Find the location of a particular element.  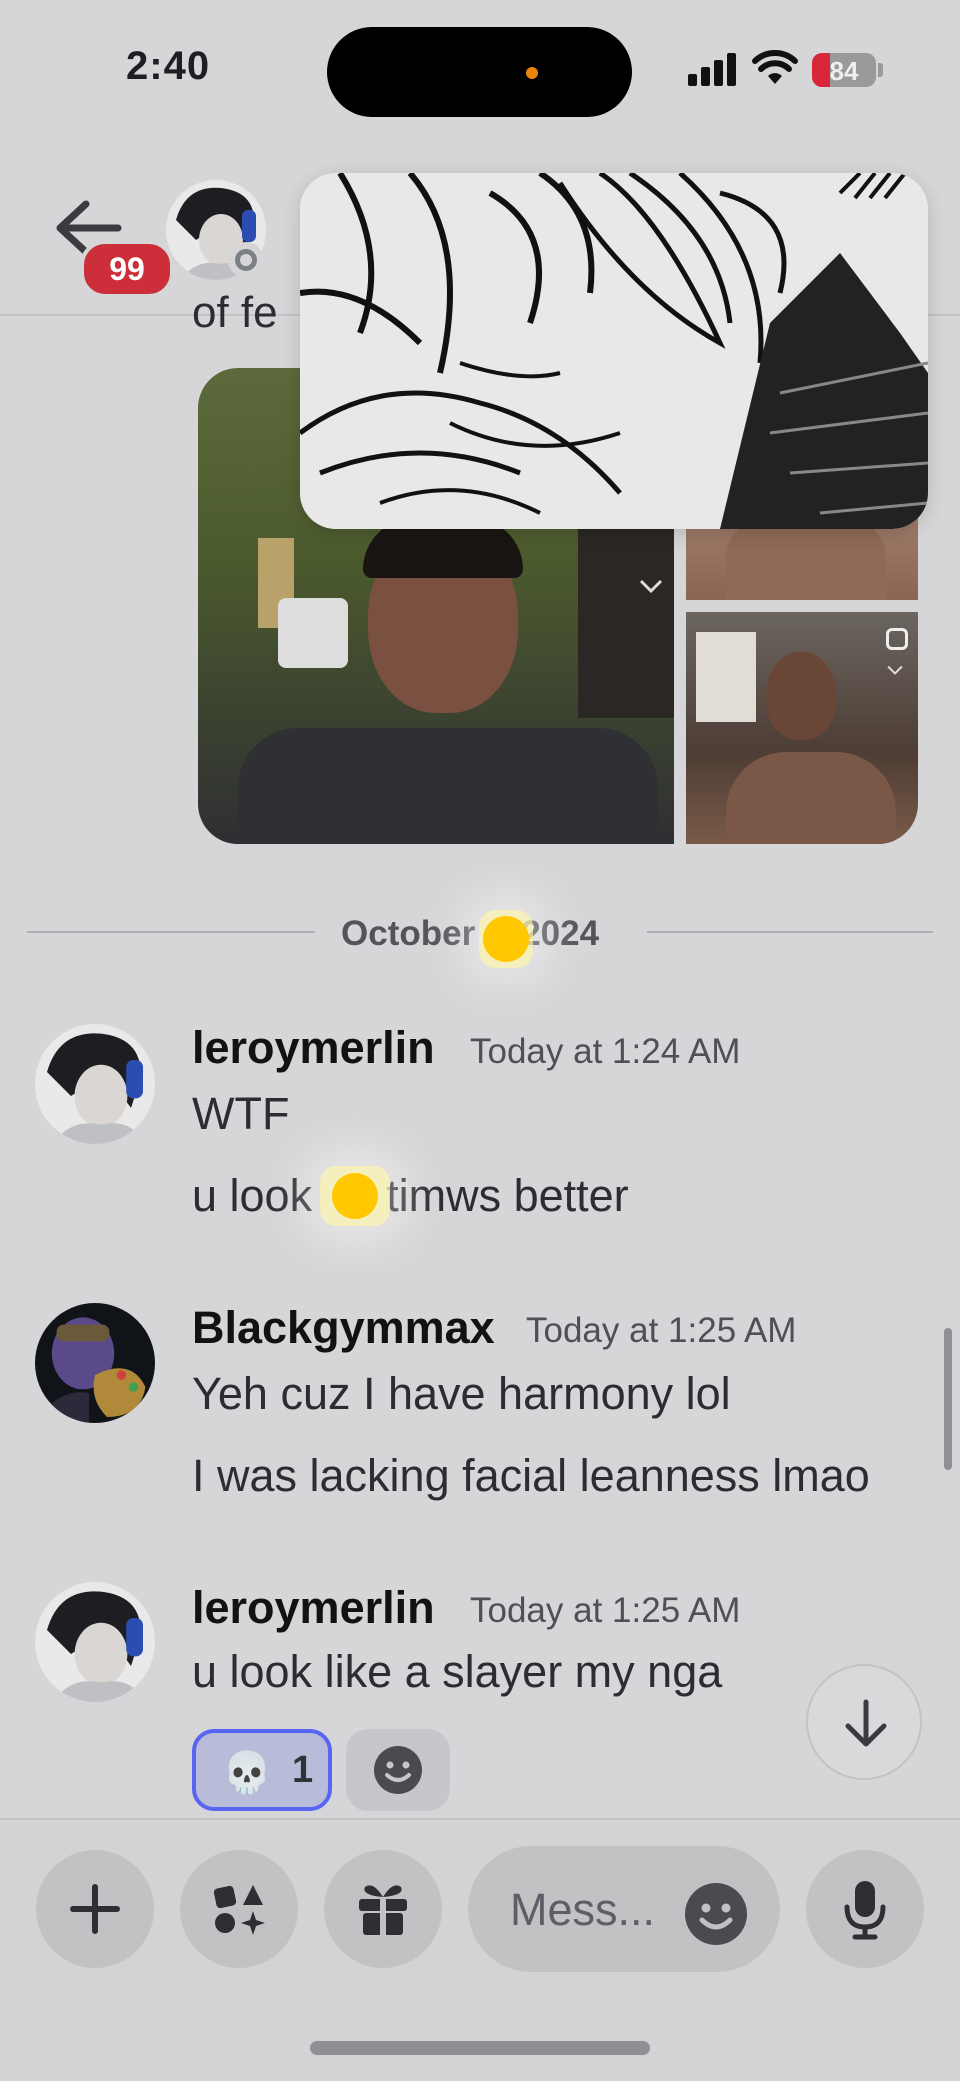

gift-icon is located at coordinates (383, 1910).